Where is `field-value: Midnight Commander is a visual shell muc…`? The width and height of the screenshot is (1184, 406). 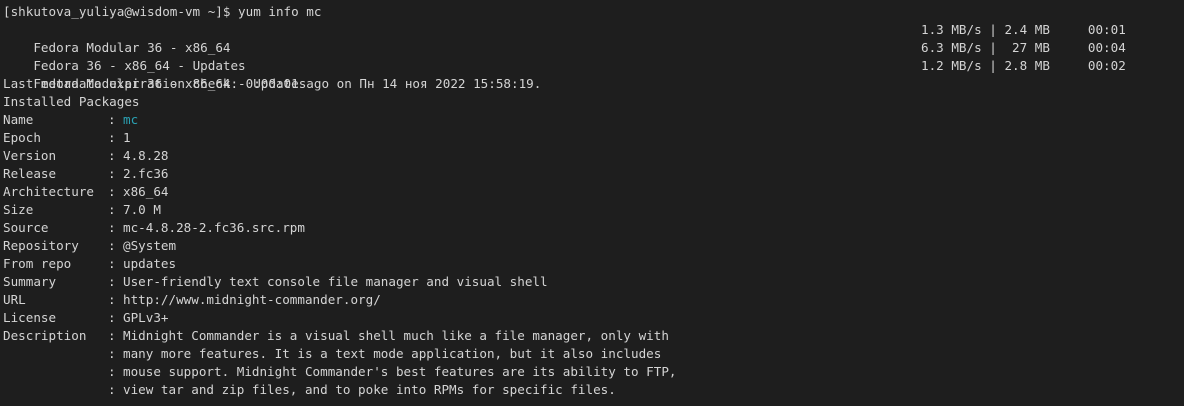
field-value: Midnight Commander is a visual shell muc… is located at coordinates (396, 335).